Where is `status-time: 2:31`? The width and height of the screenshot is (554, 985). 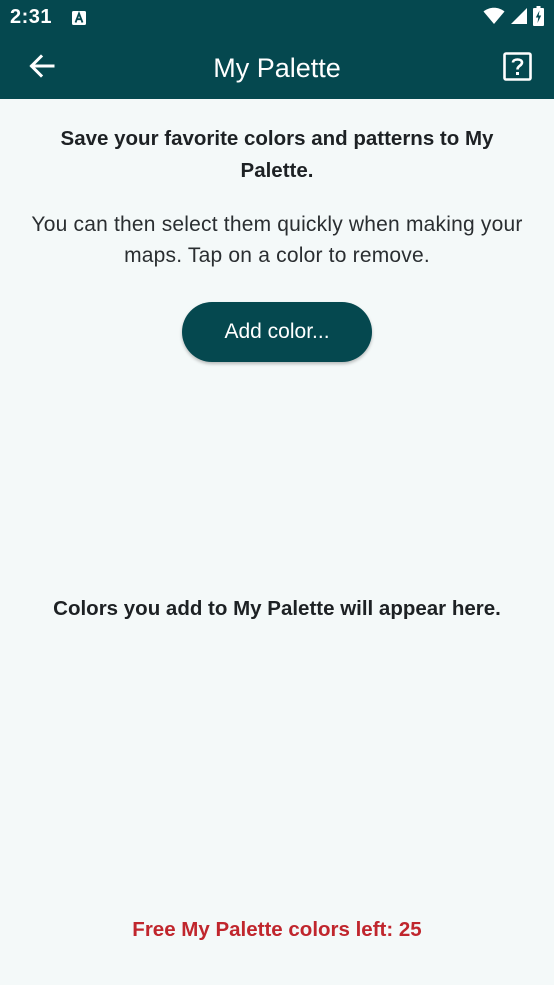
status-time: 2:31 is located at coordinates (31, 17).